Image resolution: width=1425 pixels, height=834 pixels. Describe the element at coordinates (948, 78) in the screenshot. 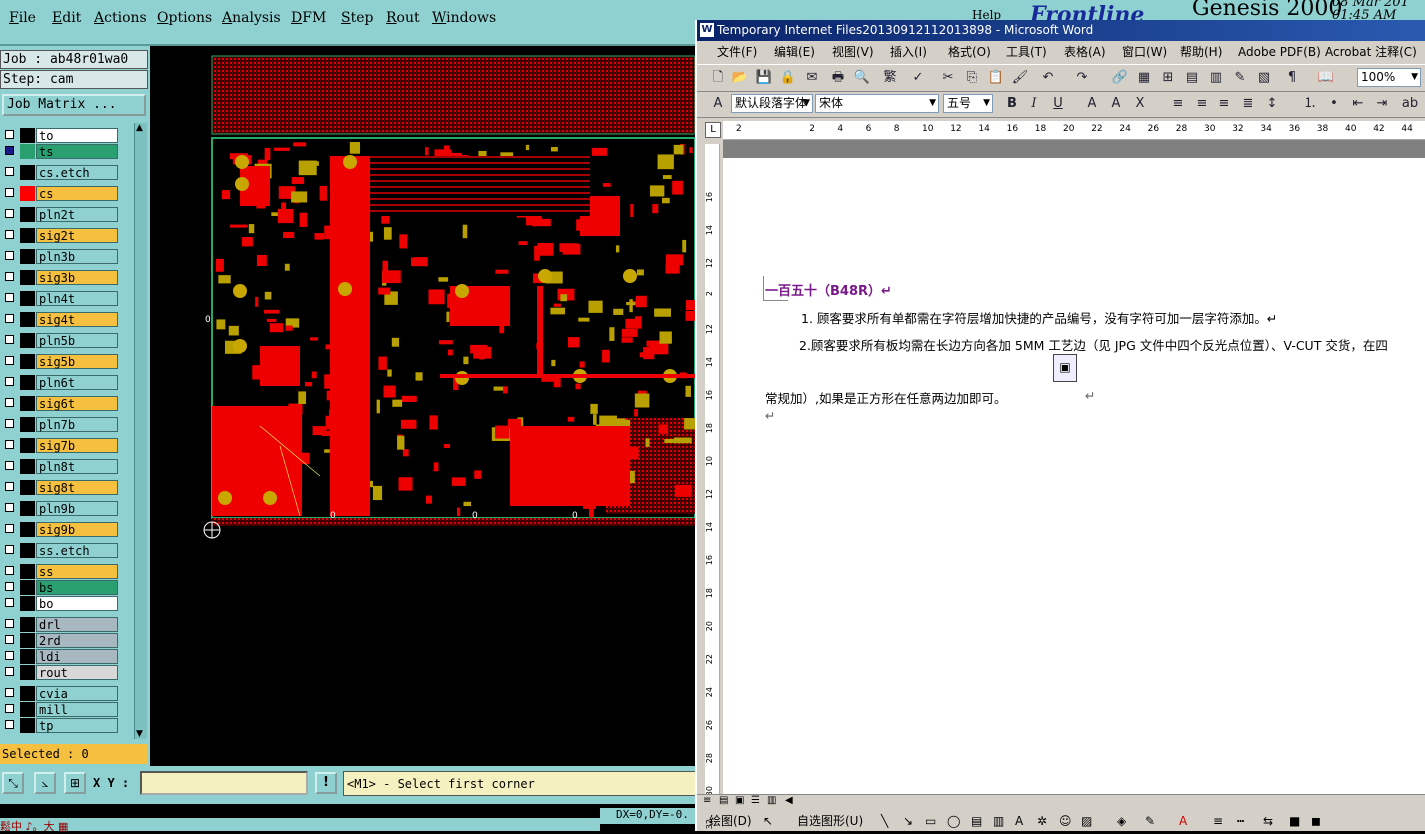

I see `cut-icon: ✂` at that location.